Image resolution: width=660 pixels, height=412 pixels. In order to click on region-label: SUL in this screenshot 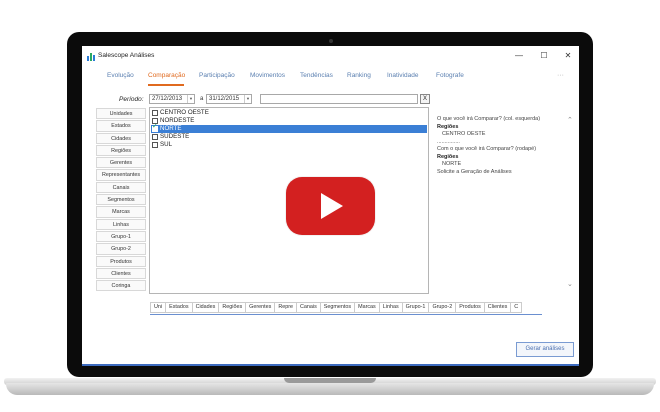, I will do `click(166, 144)`.